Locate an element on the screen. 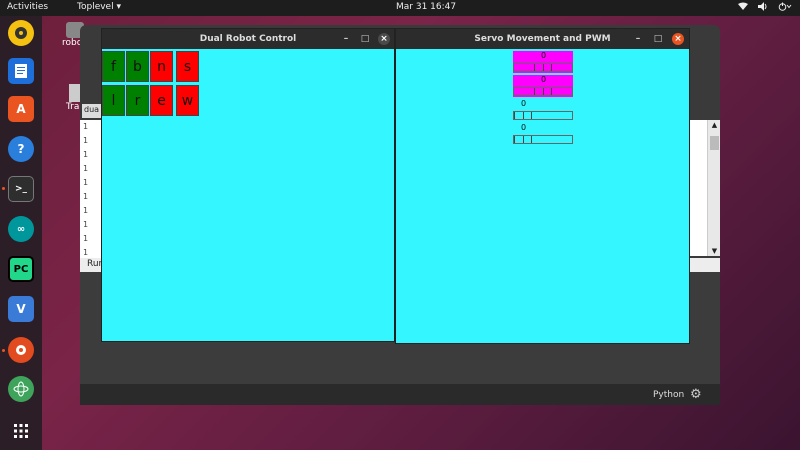 The height and width of the screenshot is (450, 800). desktop-icon-label: Tra is located at coordinates (73, 107).